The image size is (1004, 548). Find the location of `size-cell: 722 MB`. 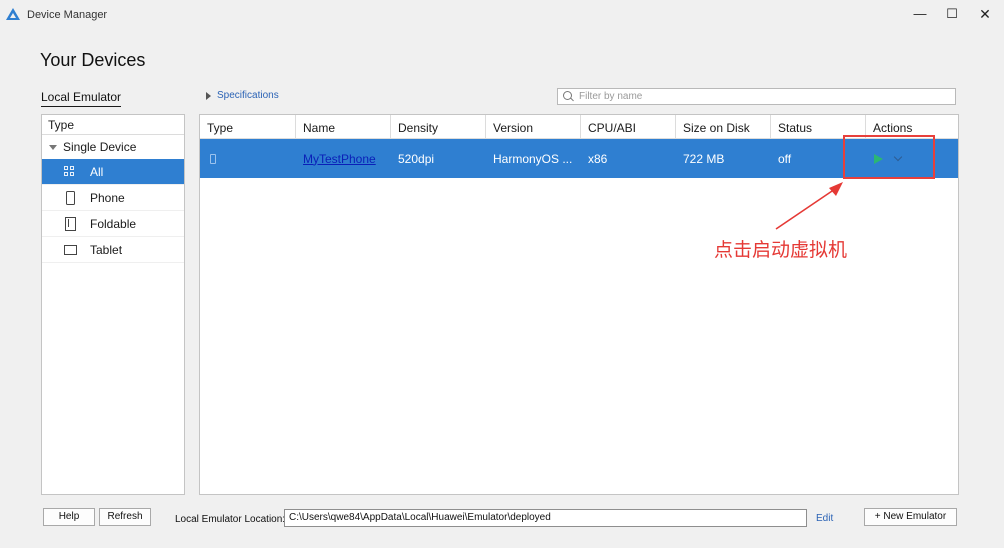

size-cell: 722 MB is located at coordinates (704, 158).